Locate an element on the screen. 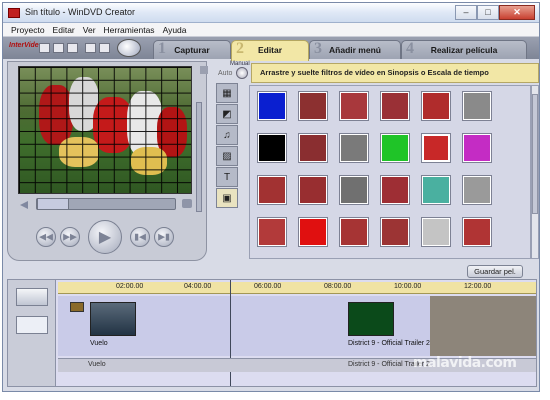  timeline-clip: District 9 - Official Trailer 2 is located at coordinates (388, 324).